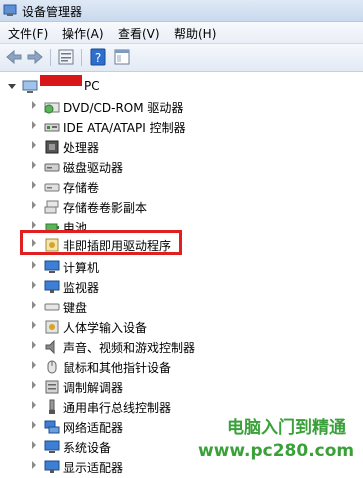 Image resolution: width=363 pixels, height=478 pixels. What do you see at coordinates (81, 268) in the screenshot?
I see `tree-item-label: 计算机` at bounding box center [81, 268].